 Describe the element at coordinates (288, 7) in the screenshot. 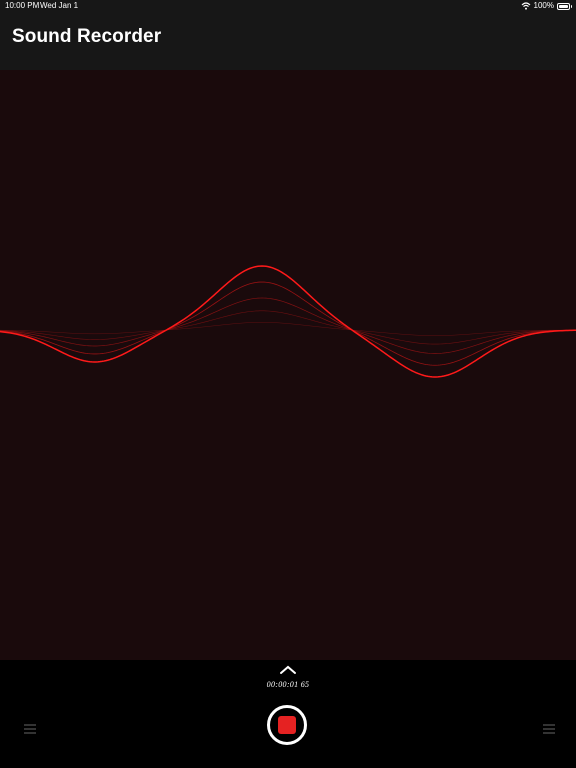

I see `status-bar: 10:00 PM Wed Jan 1 100%` at that location.